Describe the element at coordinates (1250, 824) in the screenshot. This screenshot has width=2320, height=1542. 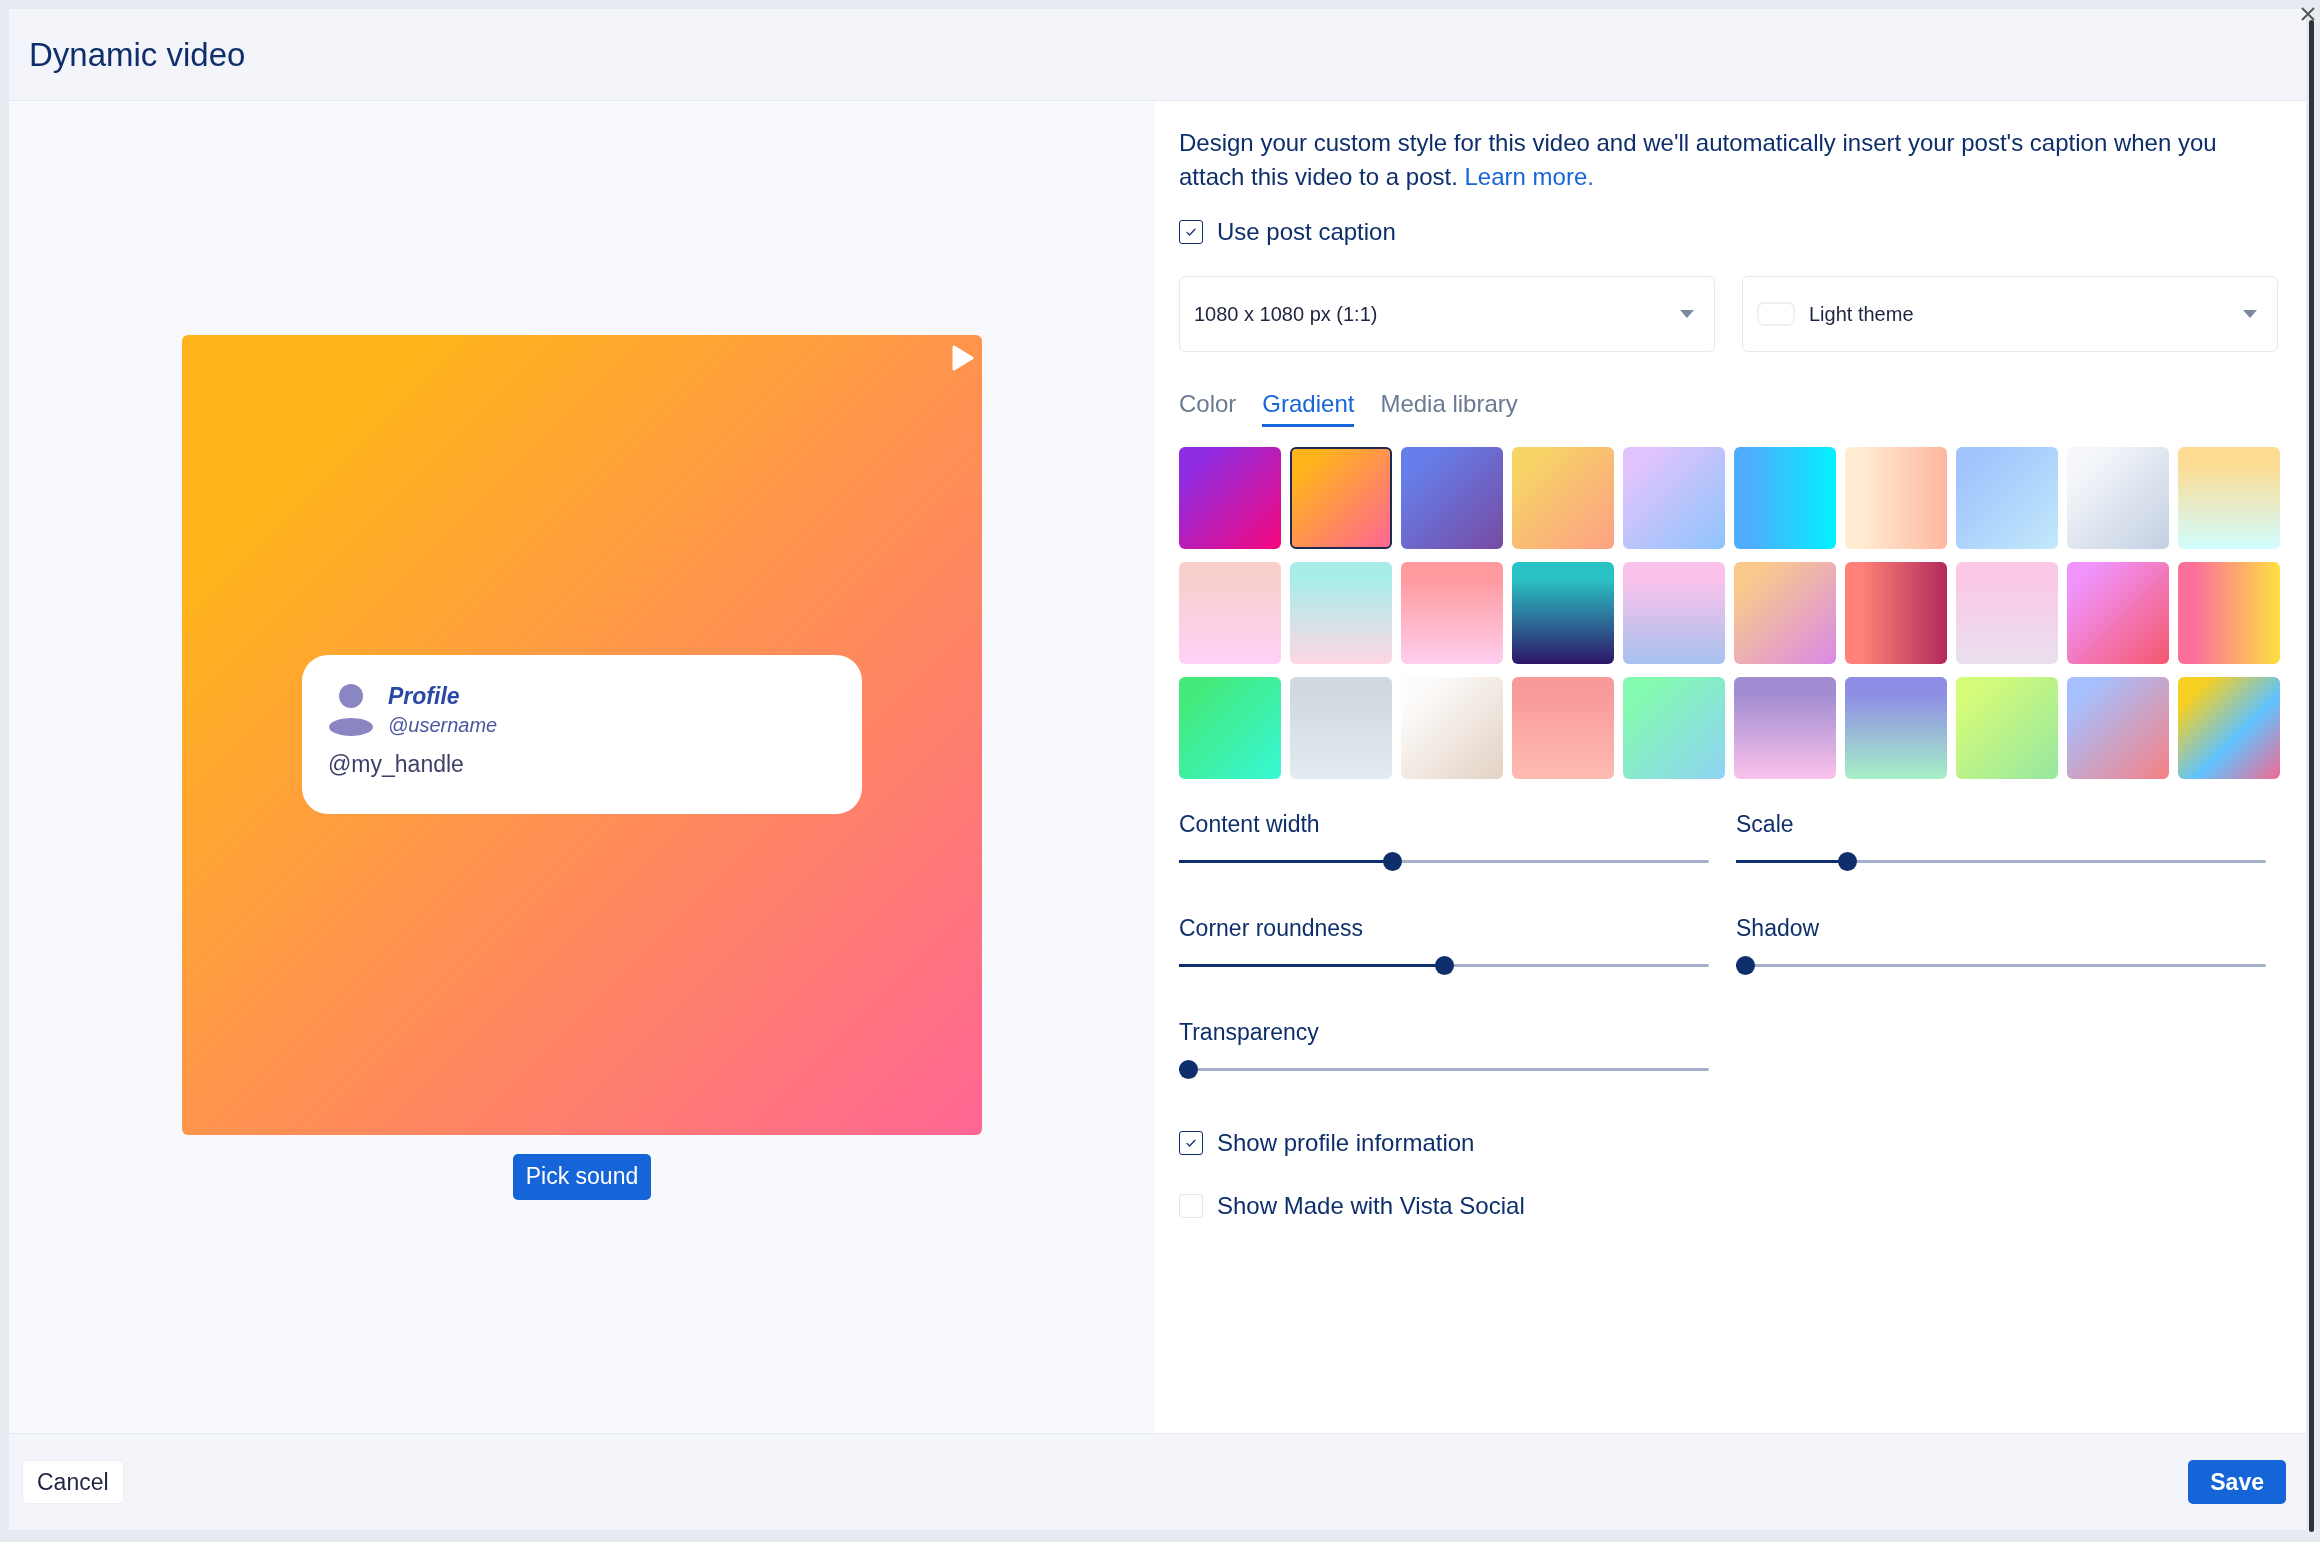
I see `slider-label: Content width` at that location.